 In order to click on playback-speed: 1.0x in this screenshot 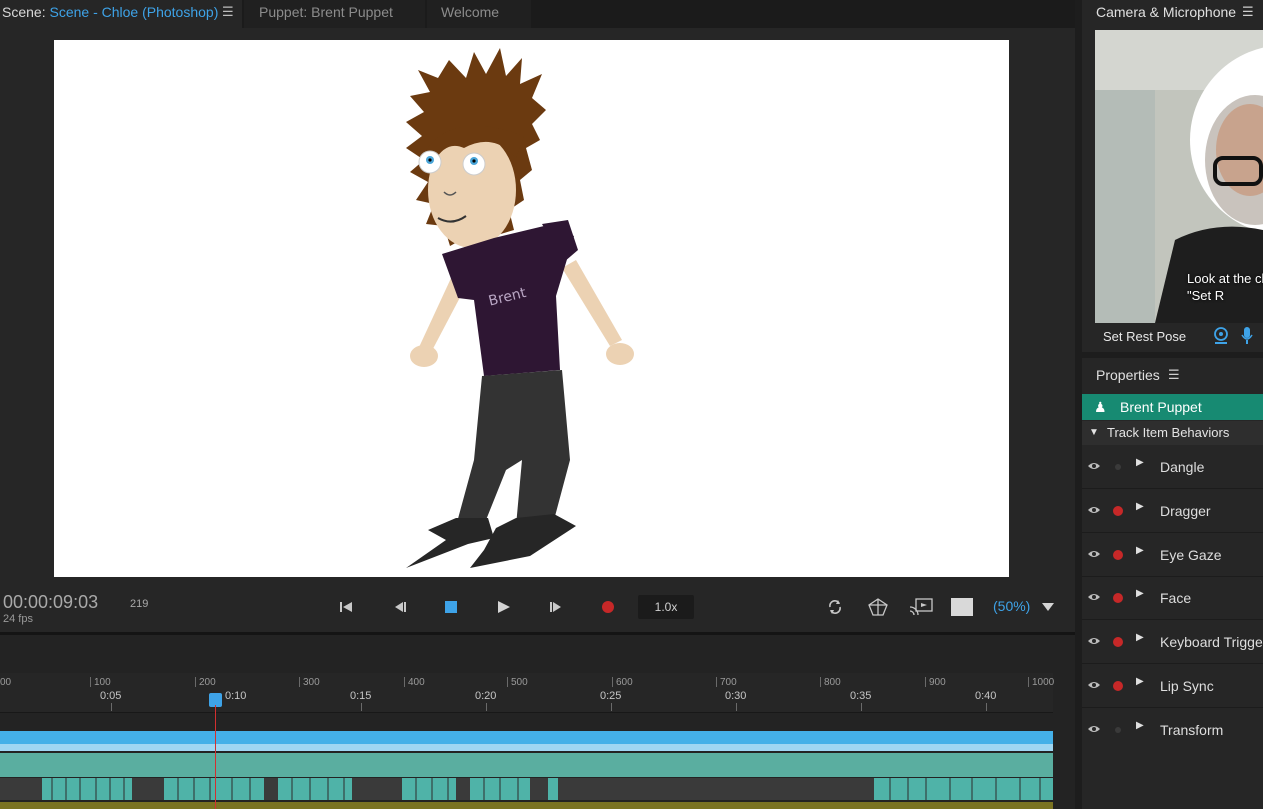, I will do `click(666, 607)`.